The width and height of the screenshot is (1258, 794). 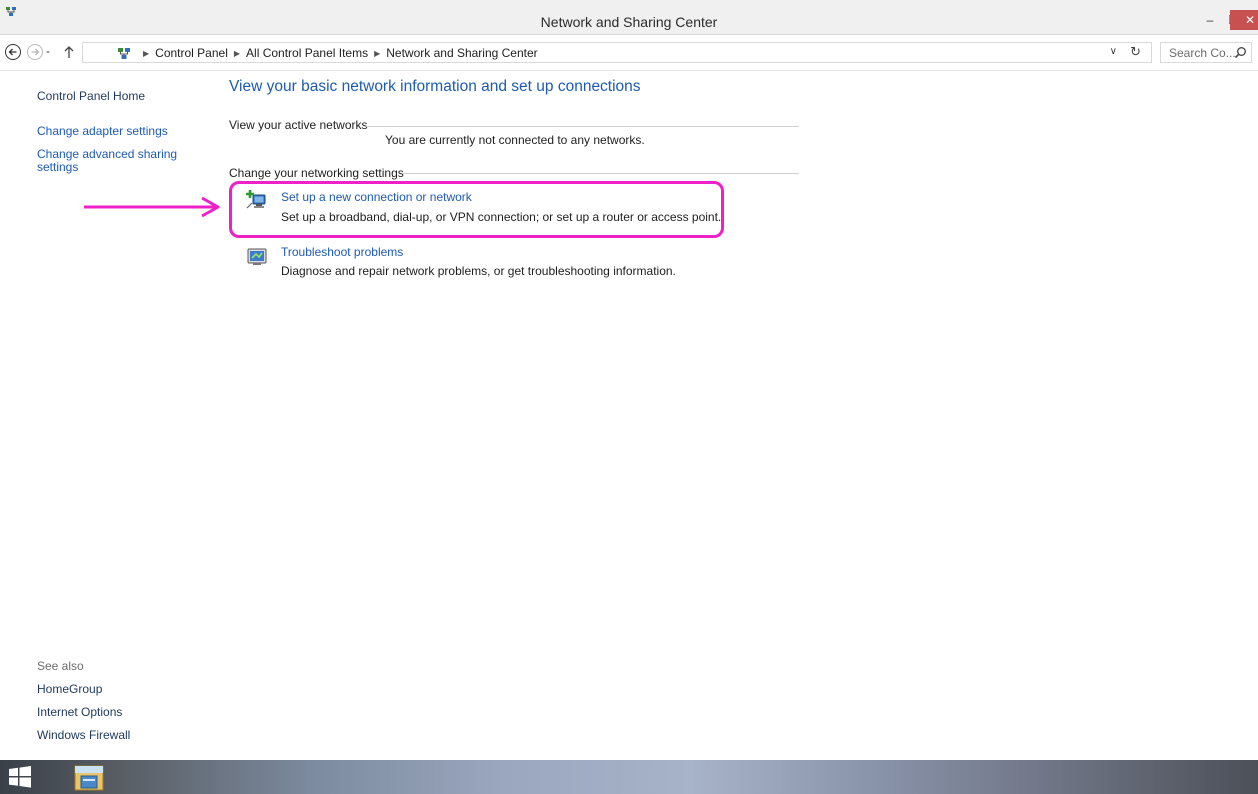 What do you see at coordinates (191, 53) in the screenshot?
I see `breadcrumb-control-panel: Control Panel` at bounding box center [191, 53].